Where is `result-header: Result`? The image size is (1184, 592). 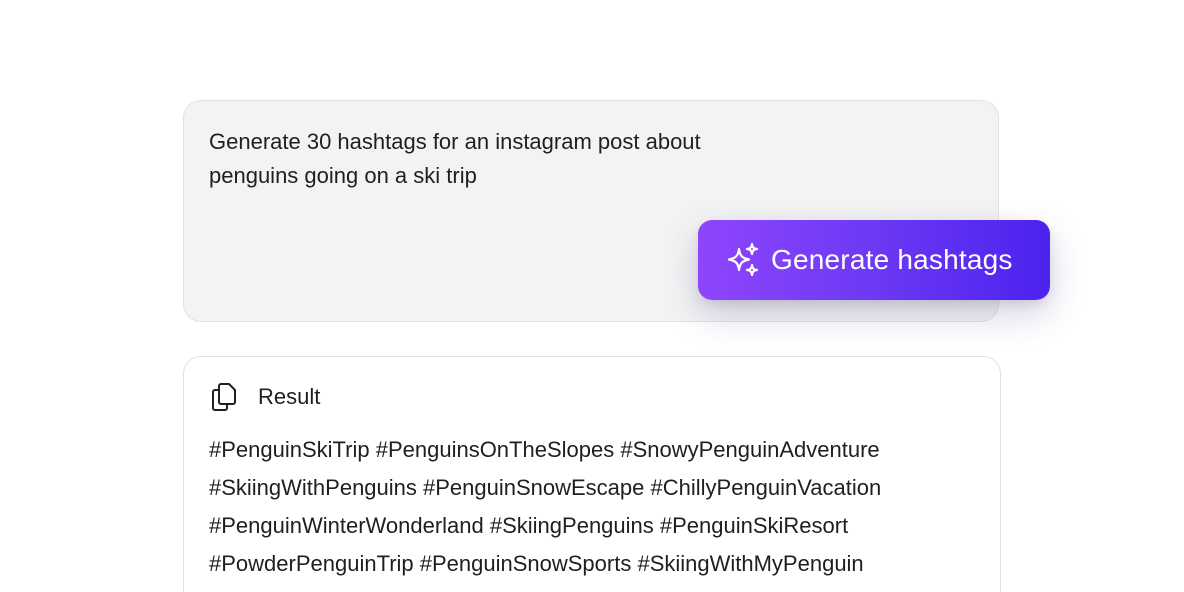 result-header: Result is located at coordinates (265, 397).